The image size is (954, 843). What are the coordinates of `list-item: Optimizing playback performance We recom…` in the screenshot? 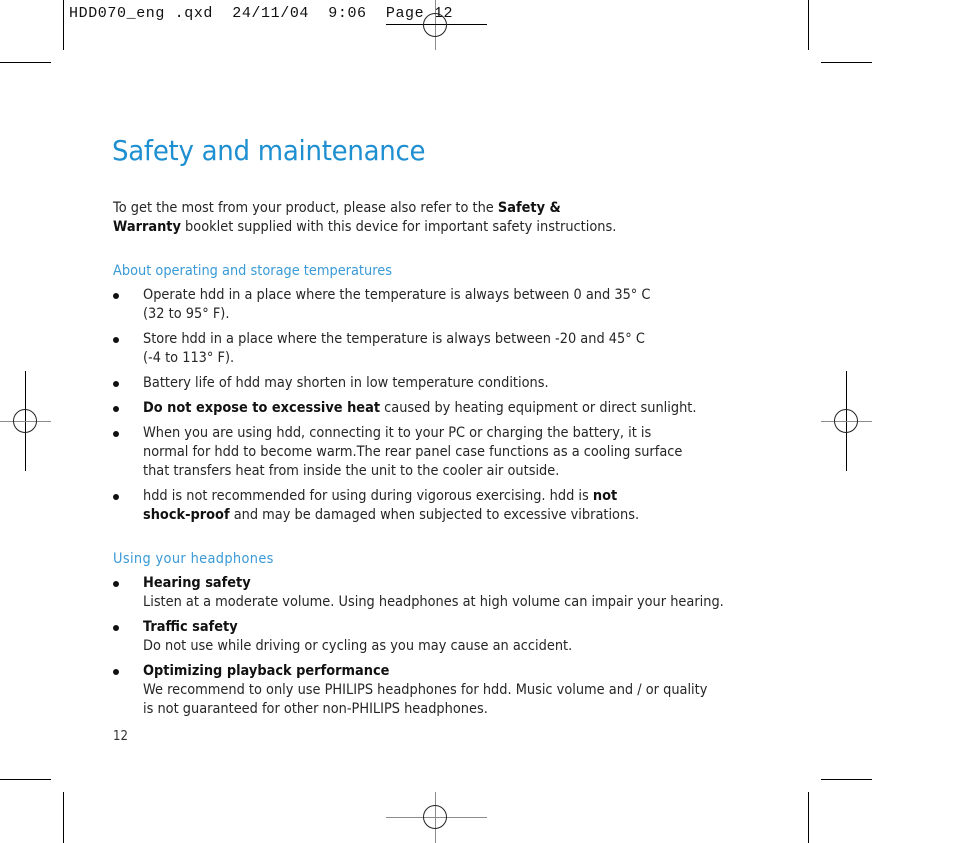 It's located at (433, 690).